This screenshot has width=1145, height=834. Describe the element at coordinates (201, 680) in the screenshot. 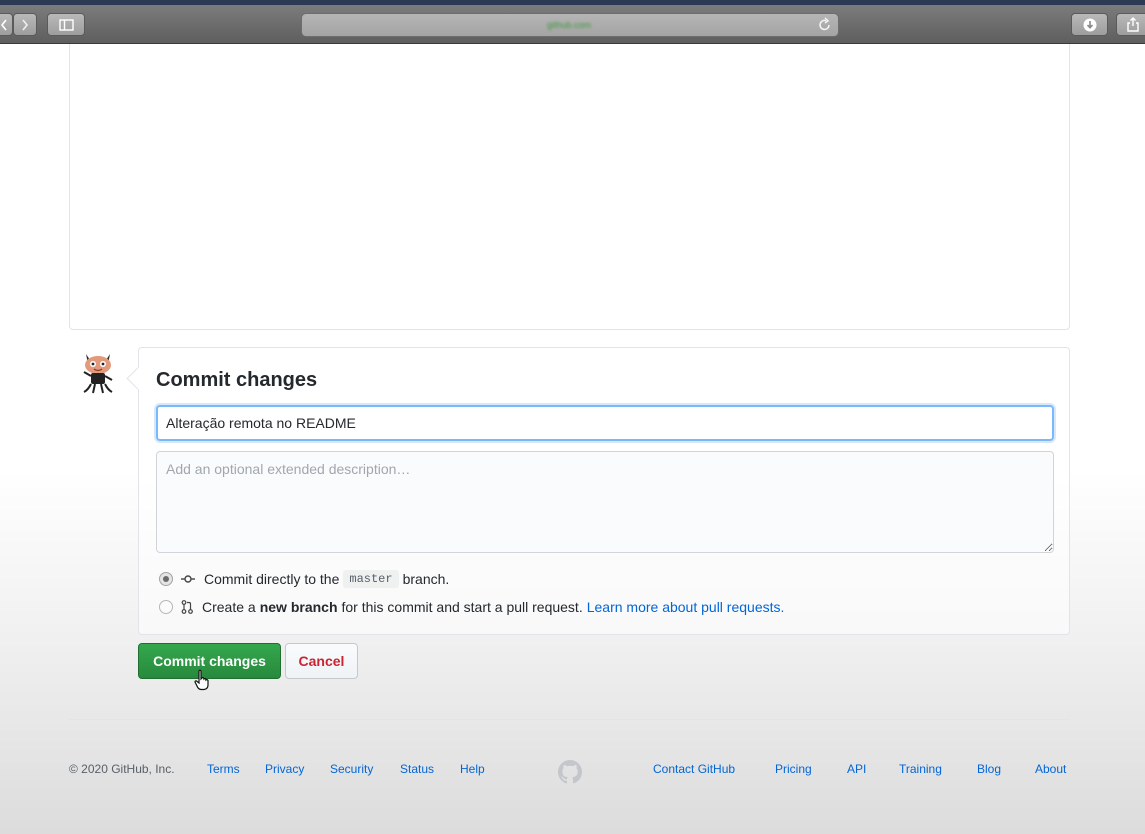

I see `hand-pointer-cursor-icon` at that location.